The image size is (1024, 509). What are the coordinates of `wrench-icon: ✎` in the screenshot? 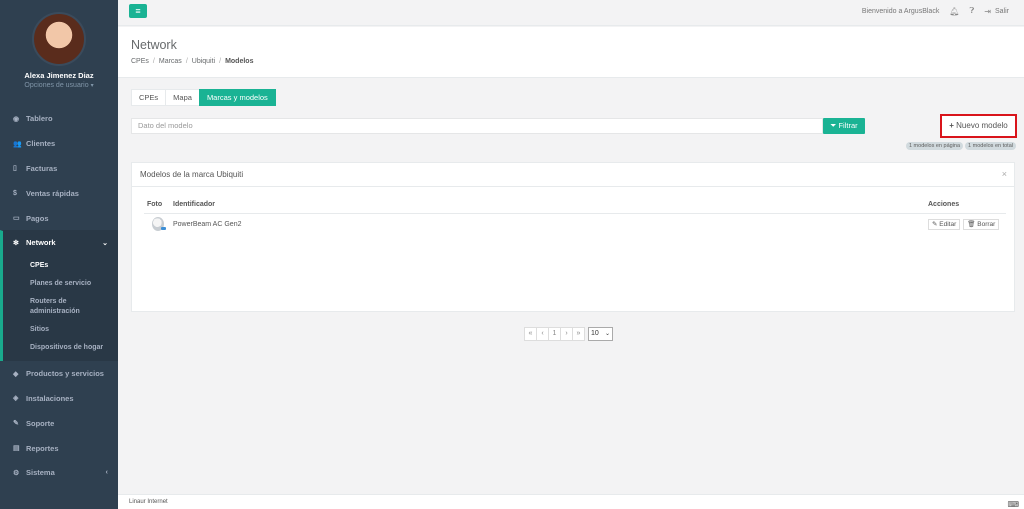 It's located at (16, 424).